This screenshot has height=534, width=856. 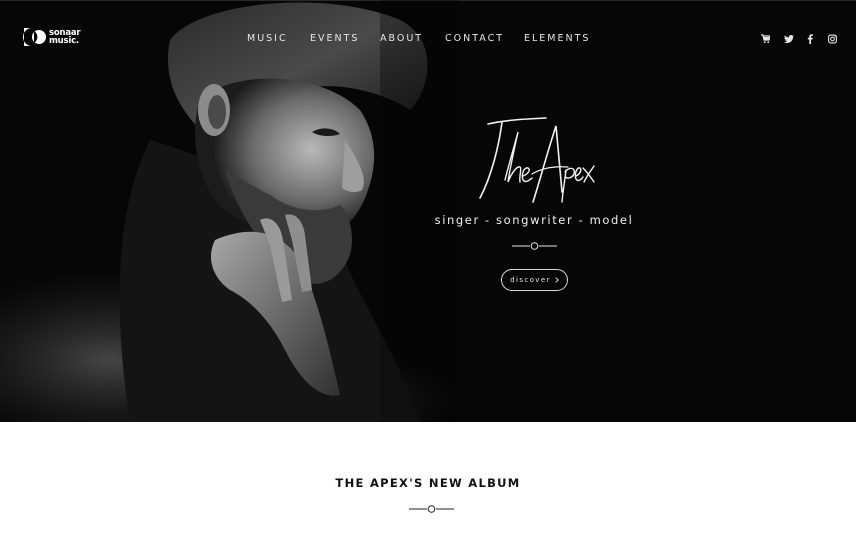 What do you see at coordinates (401, 38) in the screenshot?
I see `nav-item-about: ABOUT` at bounding box center [401, 38].